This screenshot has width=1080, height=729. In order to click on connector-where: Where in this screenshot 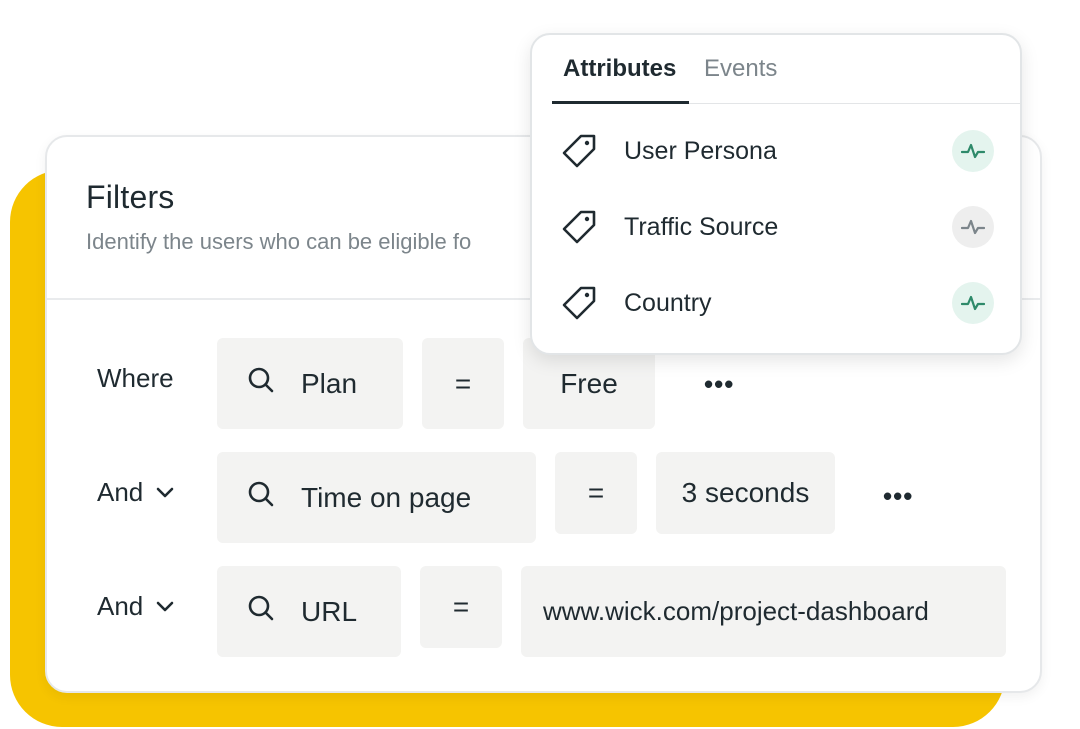, I will do `click(135, 378)`.